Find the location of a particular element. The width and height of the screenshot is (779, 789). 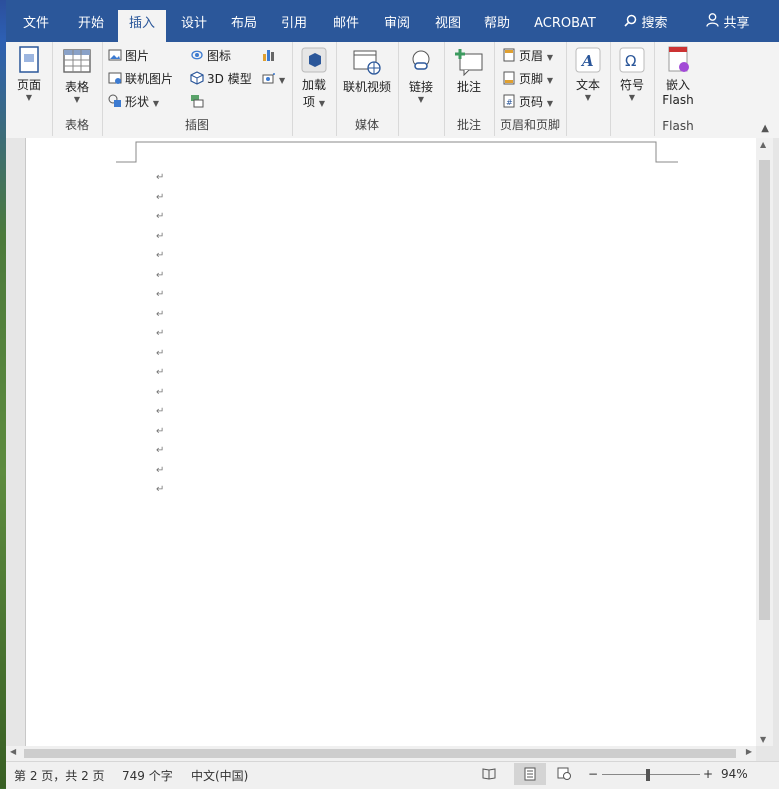

comment-button: 批注 is located at coordinates (469, 71).